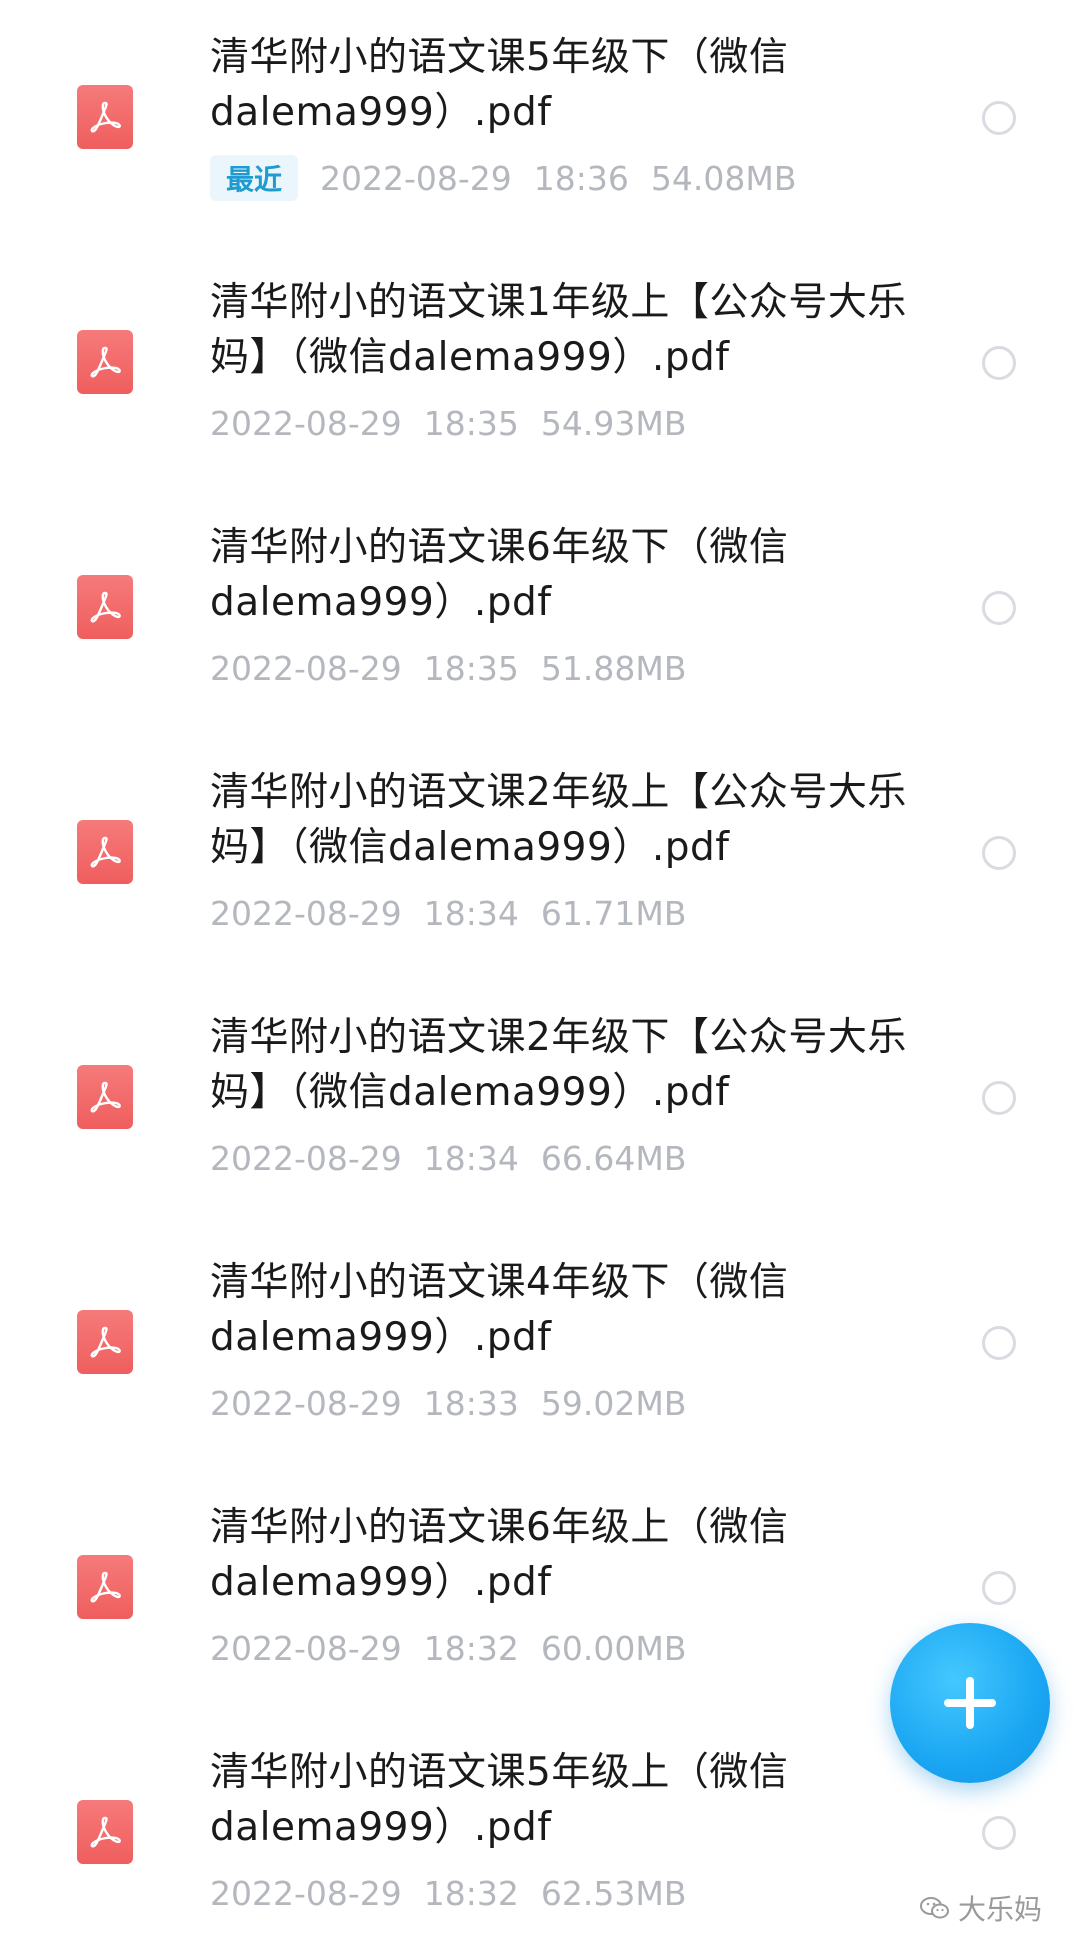 The height and width of the screenshot is (1960, 1080). I want to click on file-meta: 2022-08-29 18:32 60.00MB, so click(448, 1648).